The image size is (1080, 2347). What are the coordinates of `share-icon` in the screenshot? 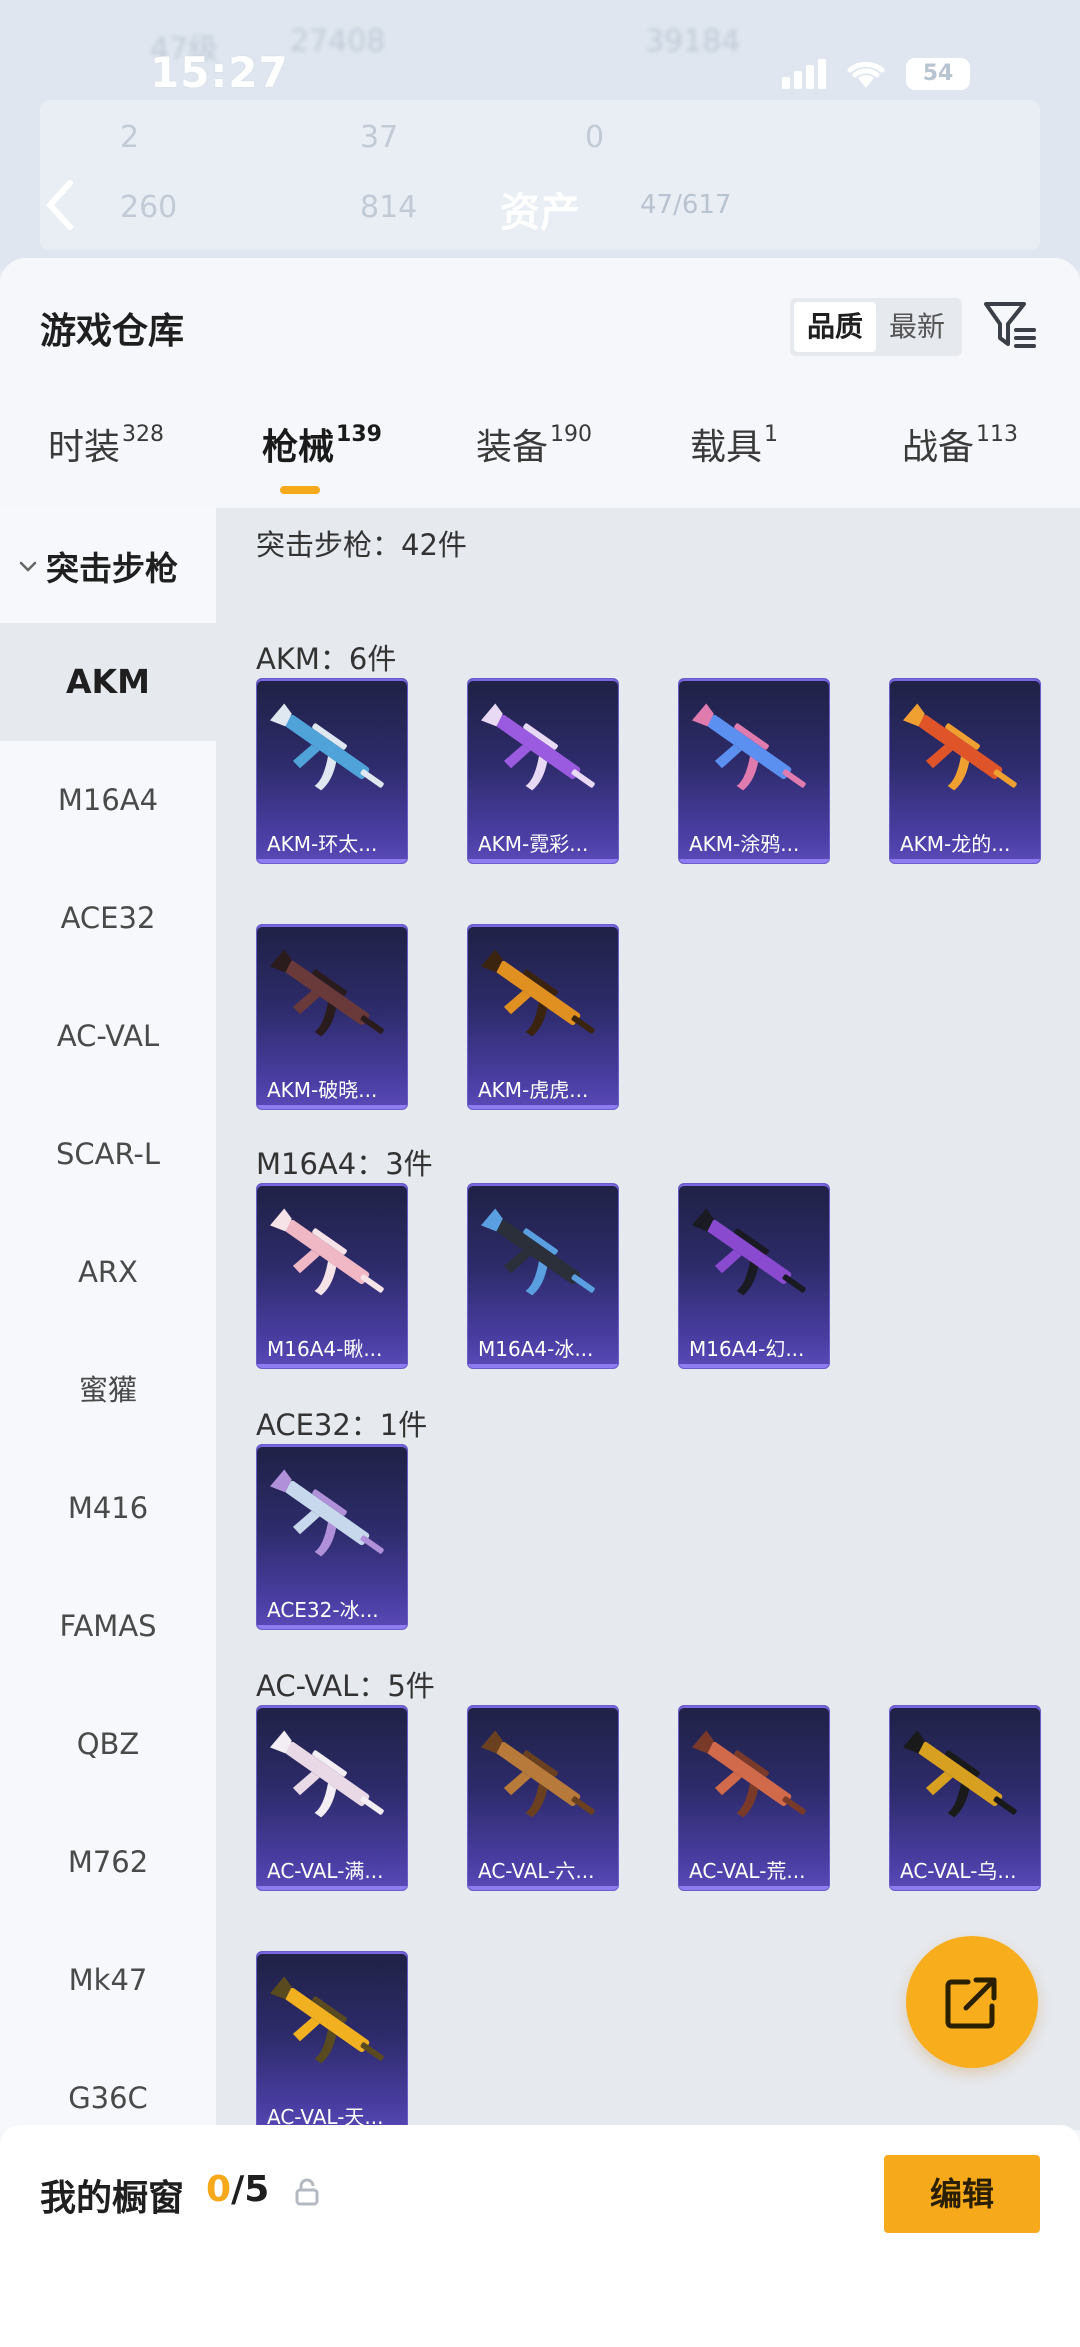 It's located at (971, 2003).